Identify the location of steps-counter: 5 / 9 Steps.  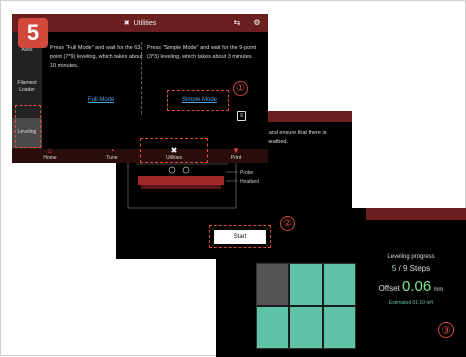
(411, 268).